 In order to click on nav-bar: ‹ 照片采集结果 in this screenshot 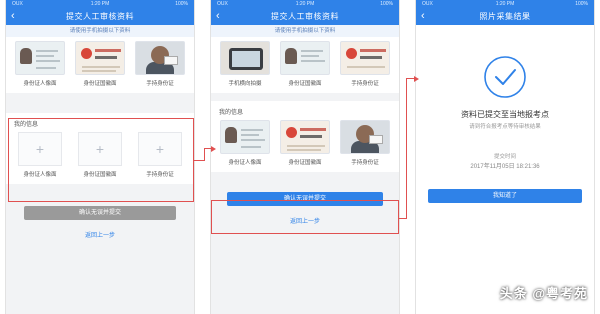, I will do `click(505, 17)`.